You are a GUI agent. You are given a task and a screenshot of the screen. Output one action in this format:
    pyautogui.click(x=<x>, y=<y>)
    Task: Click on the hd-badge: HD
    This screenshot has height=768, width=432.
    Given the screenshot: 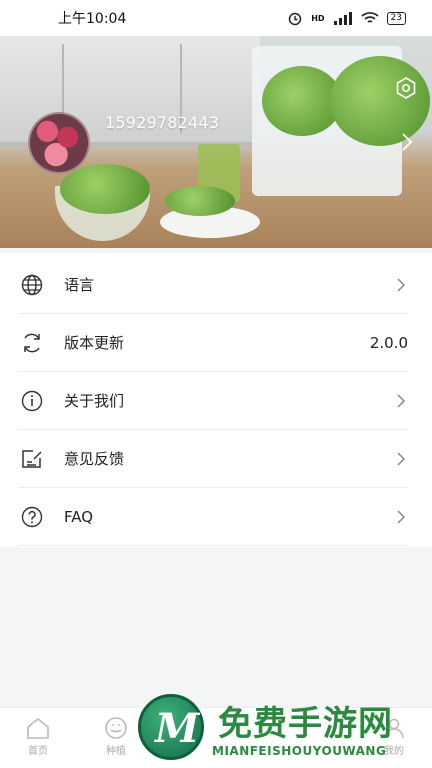 What is the action you would take?
    pyautogui.click(x=318, y=18)
    